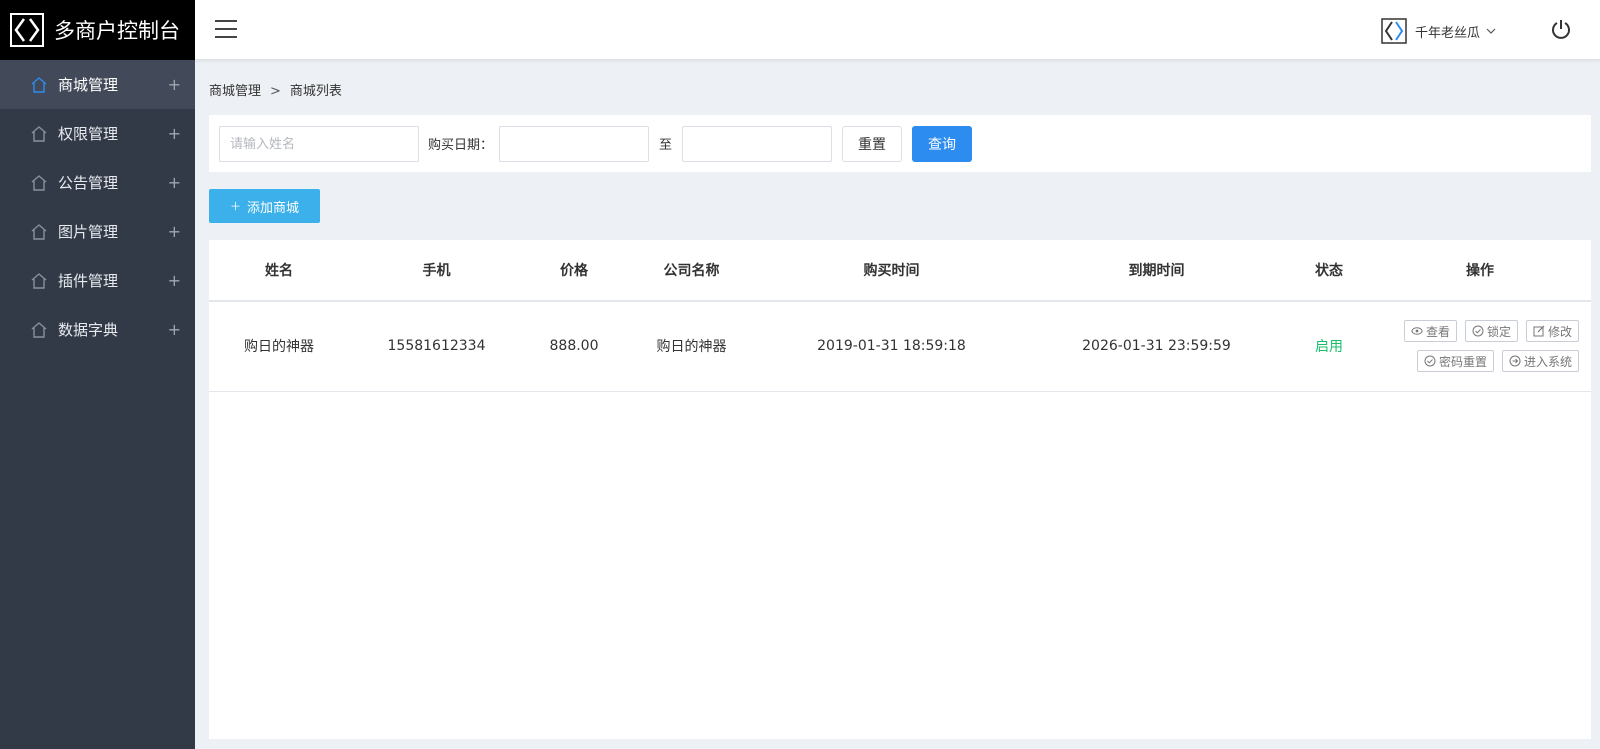 This screenshot has width=1600, height=749. I want to click on column-header: 购买时间, so click(891, 271).